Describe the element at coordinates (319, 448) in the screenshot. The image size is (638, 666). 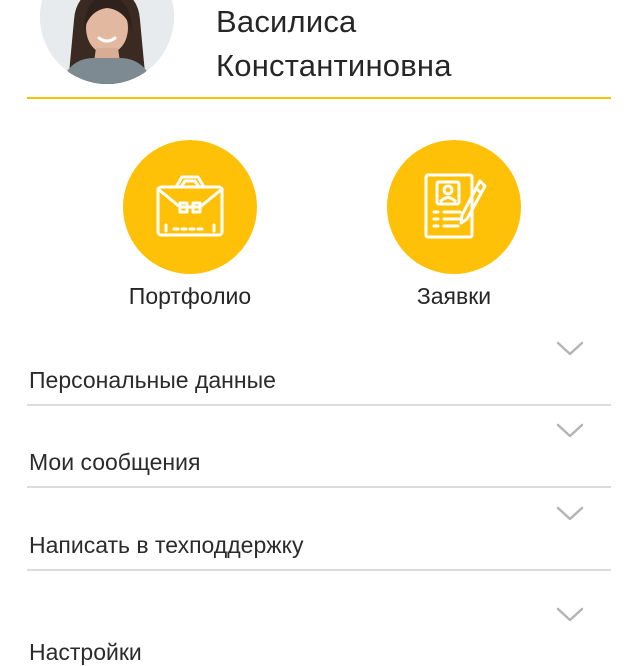
I see `menu-item-my-messages: Мои сообщения` at that location.